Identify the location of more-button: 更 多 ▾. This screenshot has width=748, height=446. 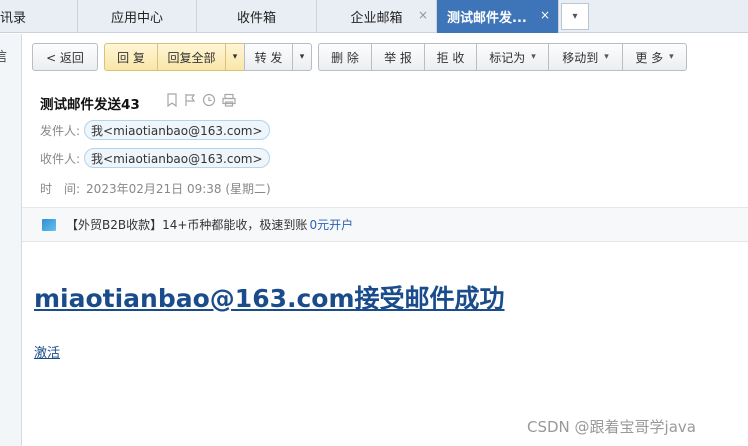
(654, 57).